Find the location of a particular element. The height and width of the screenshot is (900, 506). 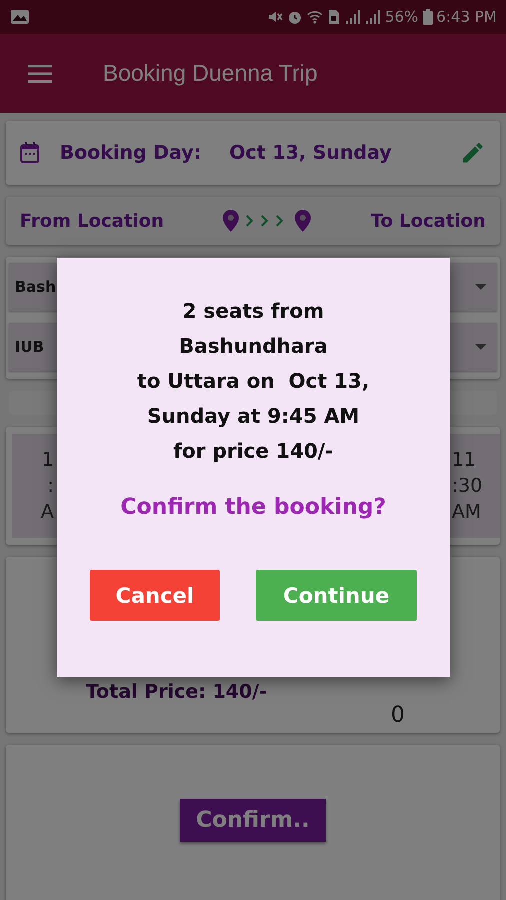

clock: 6:43 PM is located at coordinates (466, 17).